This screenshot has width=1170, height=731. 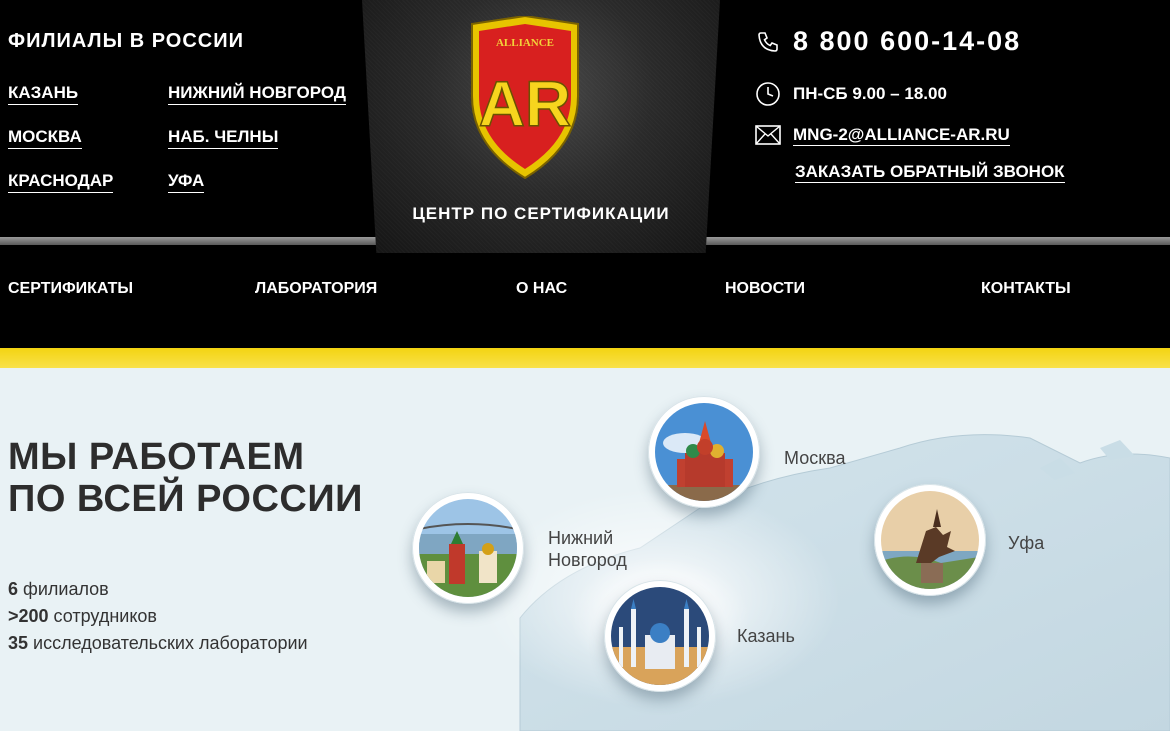 What do you see at coordinates (765, 289) in the screenshot?
I see `nav-item-news: НОВОСТИ` at bounding box center [765, 289].